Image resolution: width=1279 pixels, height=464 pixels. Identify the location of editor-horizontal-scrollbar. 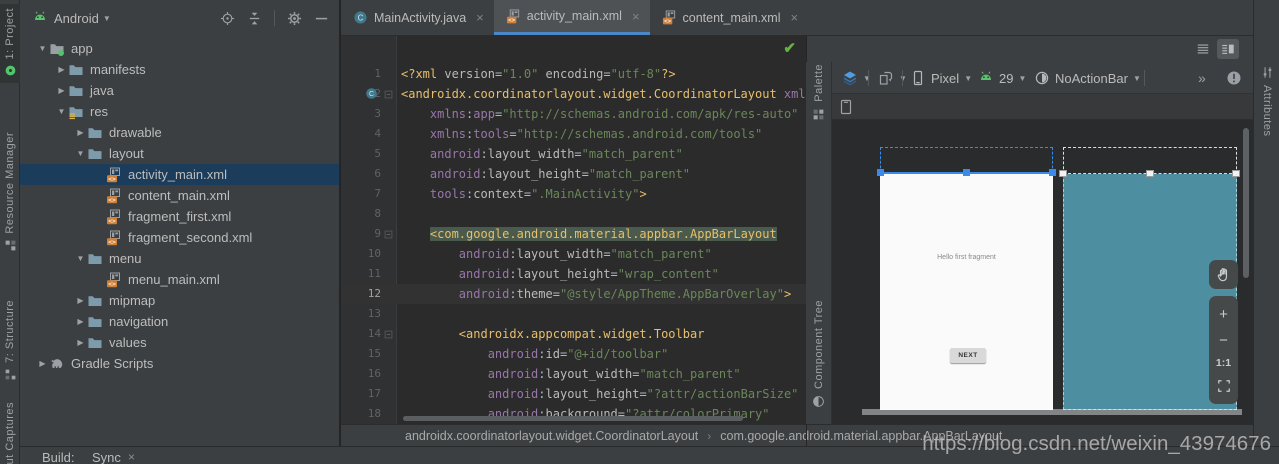
(573, 418).